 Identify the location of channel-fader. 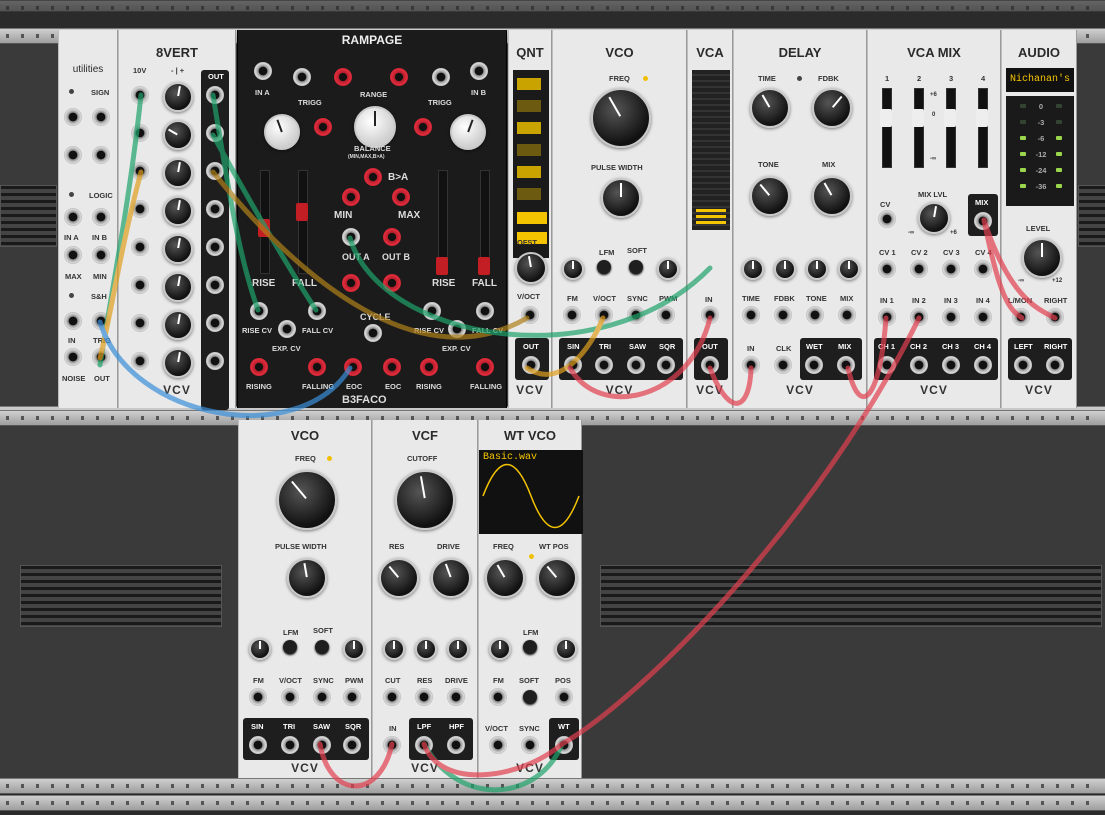
(886, 128).